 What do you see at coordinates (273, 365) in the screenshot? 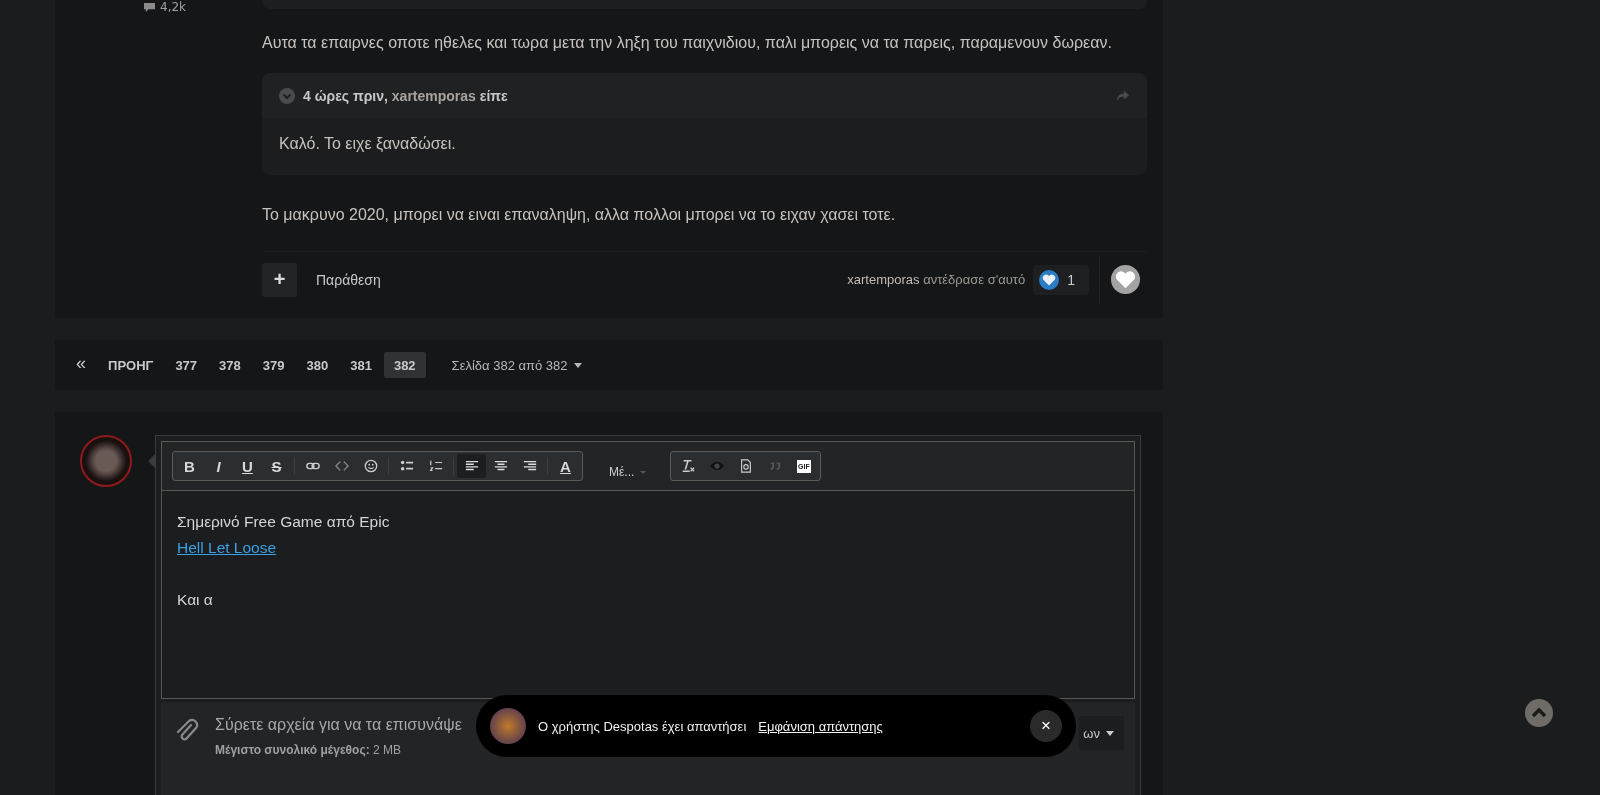
I see `page-link: 379` at bounding box center [273, 365].